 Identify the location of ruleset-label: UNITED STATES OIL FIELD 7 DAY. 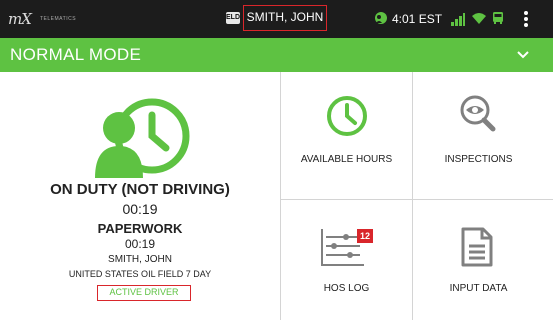
(140, 274).